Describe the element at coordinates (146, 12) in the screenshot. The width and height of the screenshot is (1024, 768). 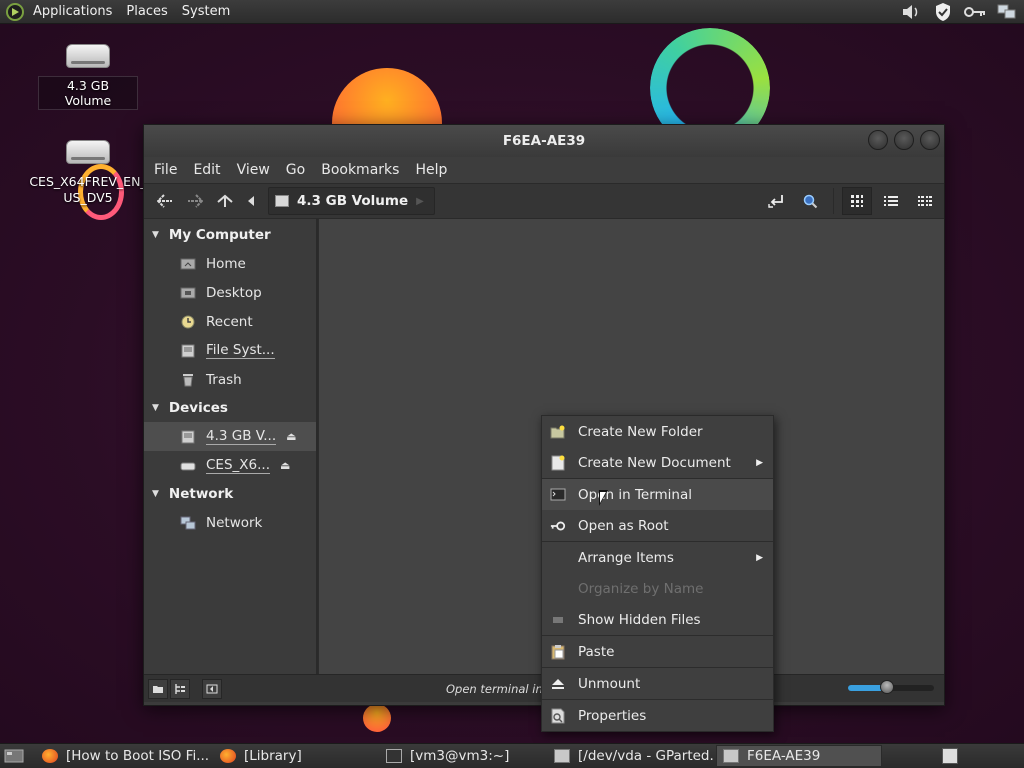
I see `panel-menu-places: Places` at that location.